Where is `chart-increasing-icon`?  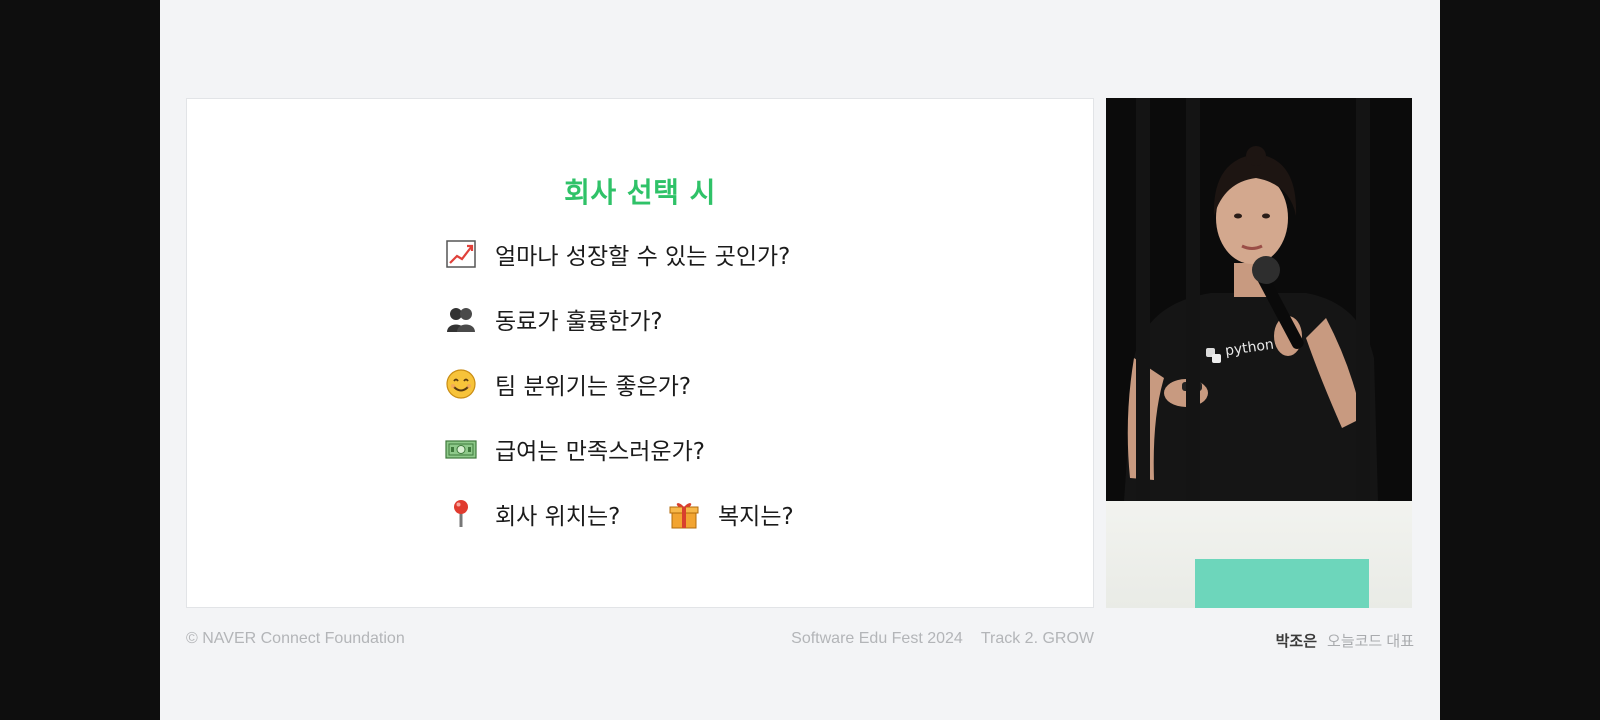 chart-increasing-icon is located at coordinates (461, 254).